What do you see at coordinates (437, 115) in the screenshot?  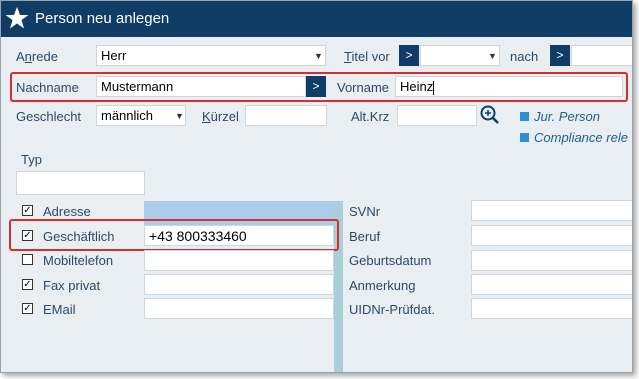 I see `altkrz-input` at bounding box center [437, 115].